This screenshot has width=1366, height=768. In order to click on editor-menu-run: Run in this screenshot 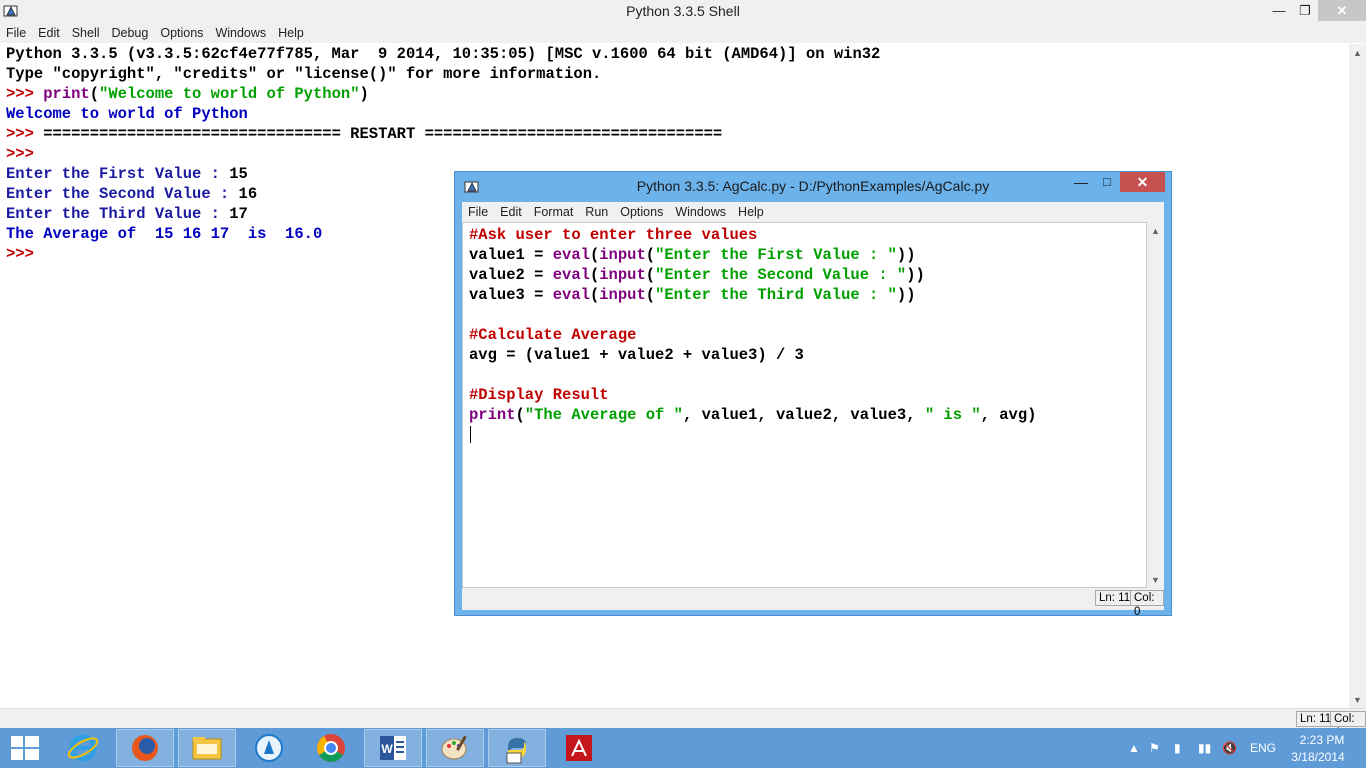, I will do `click(596, 212)`.